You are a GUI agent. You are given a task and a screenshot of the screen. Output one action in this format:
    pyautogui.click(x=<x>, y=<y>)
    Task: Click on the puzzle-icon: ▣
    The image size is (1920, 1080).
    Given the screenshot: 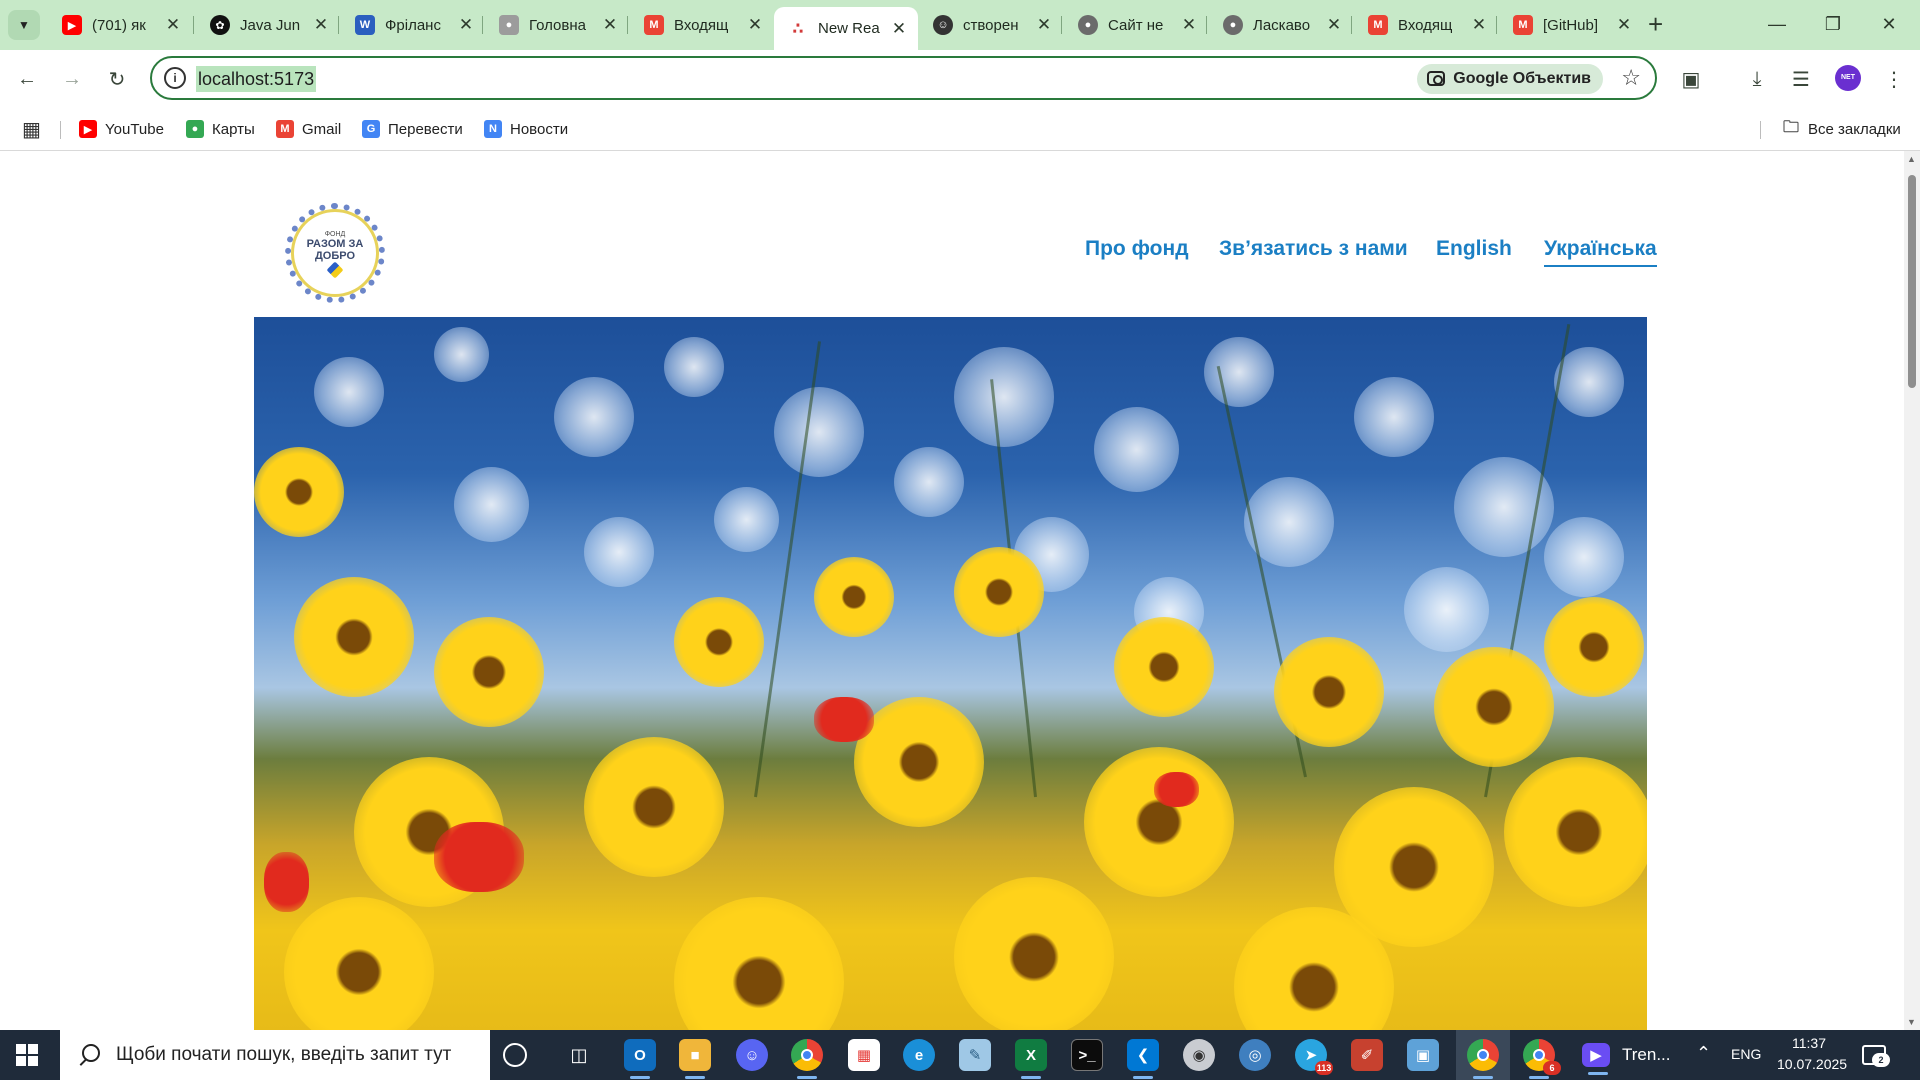 What is the action you would take?
    pyautogui.click(x=1691, y=79)
    